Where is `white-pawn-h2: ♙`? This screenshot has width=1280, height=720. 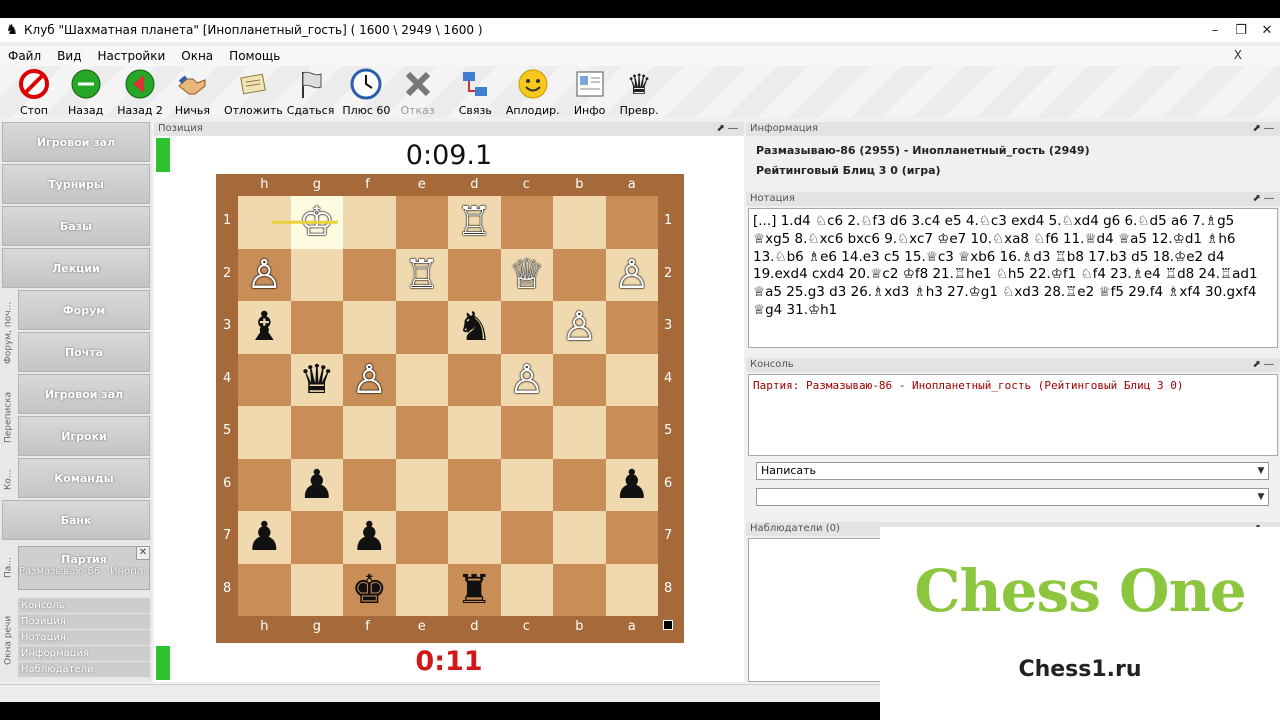 white-pawn-h2: ♙ is located at coordinates (264, 275).